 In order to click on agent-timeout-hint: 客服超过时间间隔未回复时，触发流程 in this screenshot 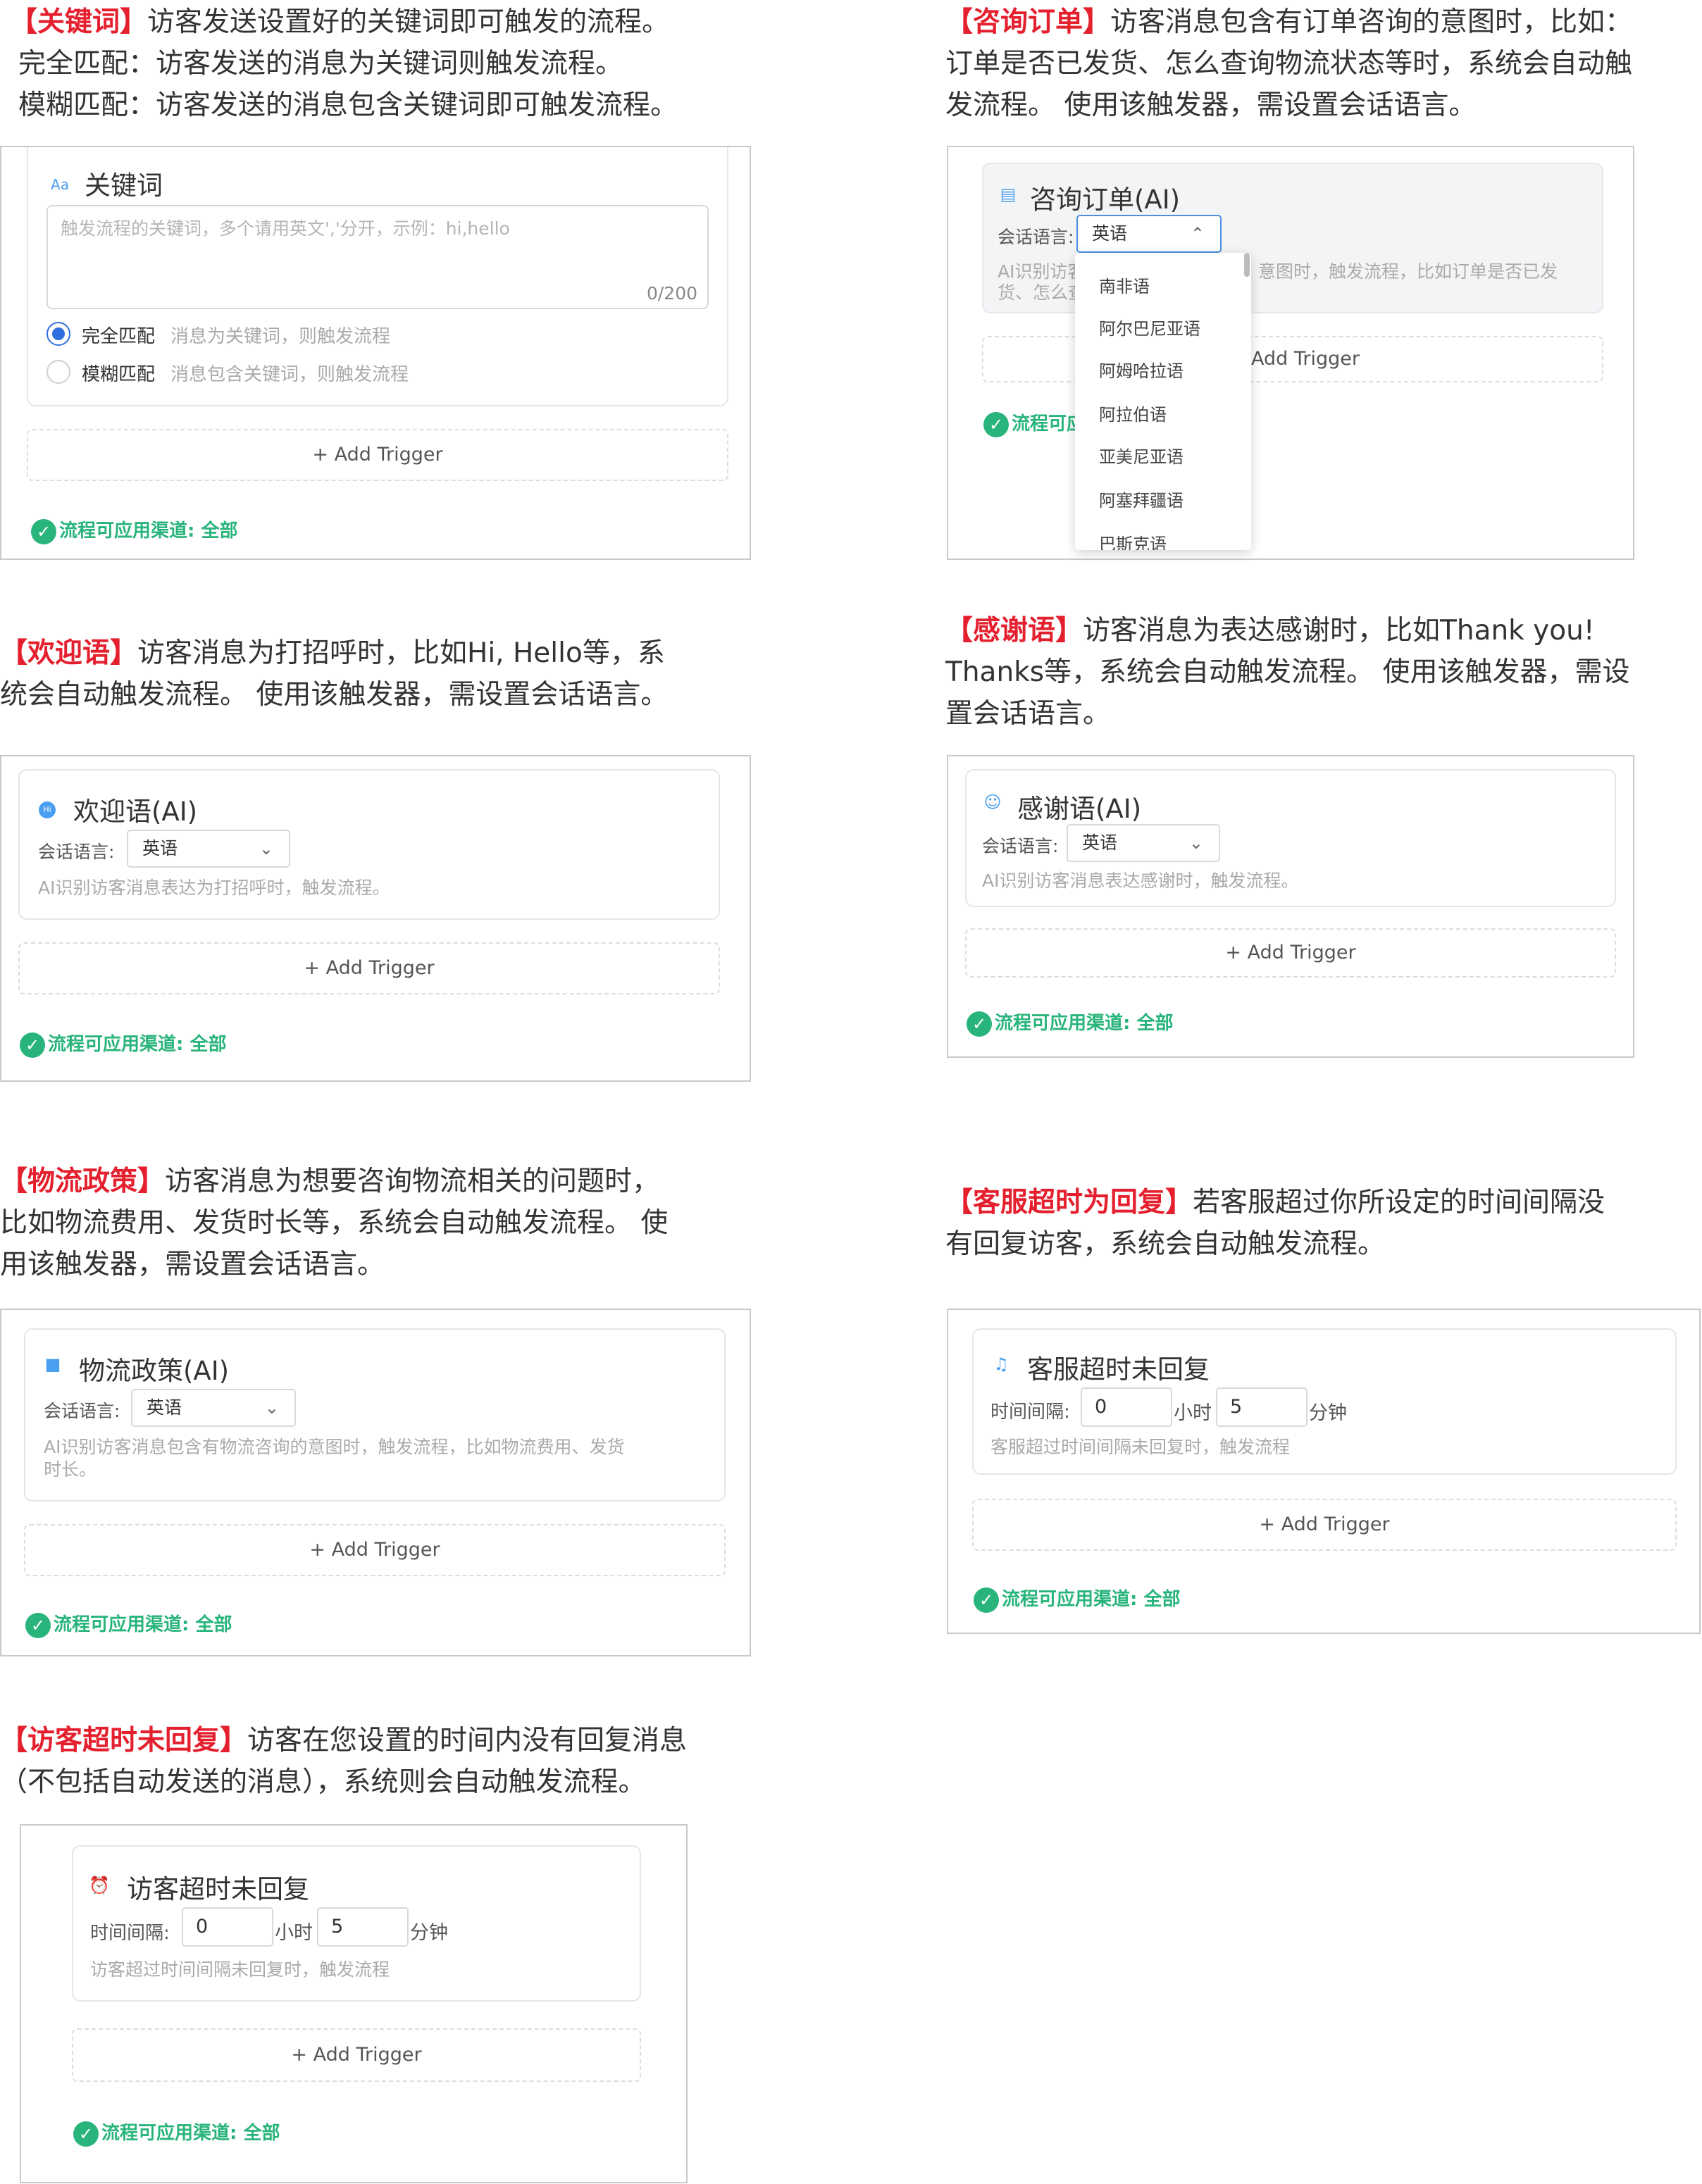, I will do `click(1140, 1447)`.